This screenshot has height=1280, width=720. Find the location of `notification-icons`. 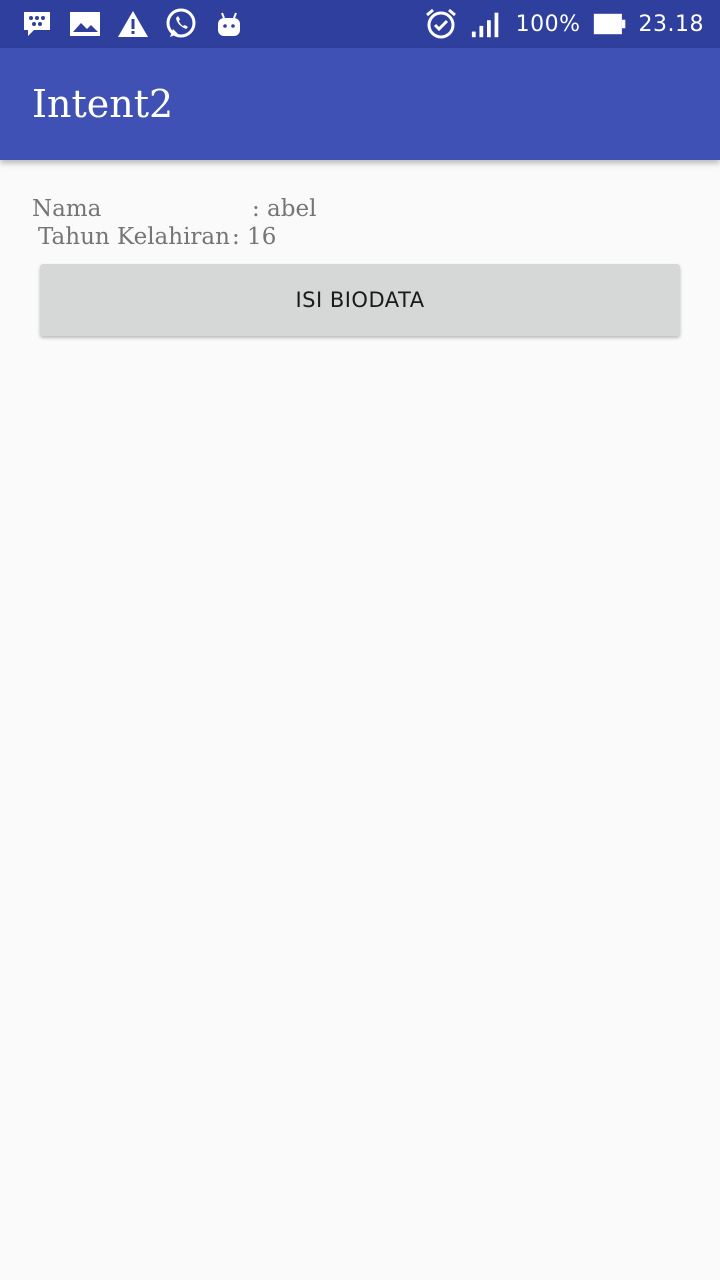

notification-icons is located at coordinates (133, 24).